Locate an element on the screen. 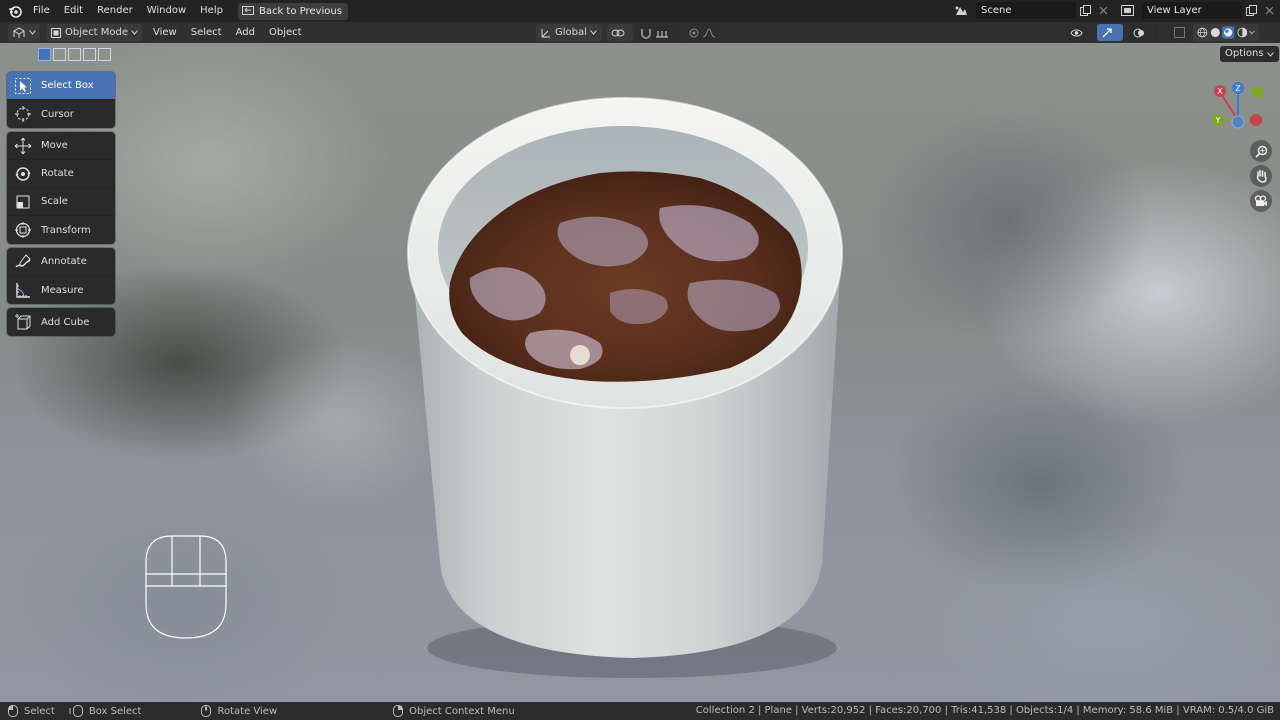  delete-view-layer-icon is located at coordinates (1269, 10).